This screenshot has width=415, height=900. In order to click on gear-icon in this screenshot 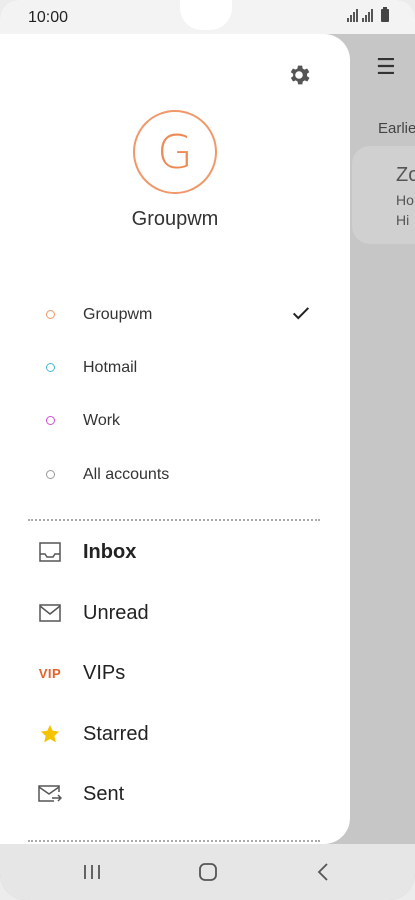, I will do `click(299, 75)`.